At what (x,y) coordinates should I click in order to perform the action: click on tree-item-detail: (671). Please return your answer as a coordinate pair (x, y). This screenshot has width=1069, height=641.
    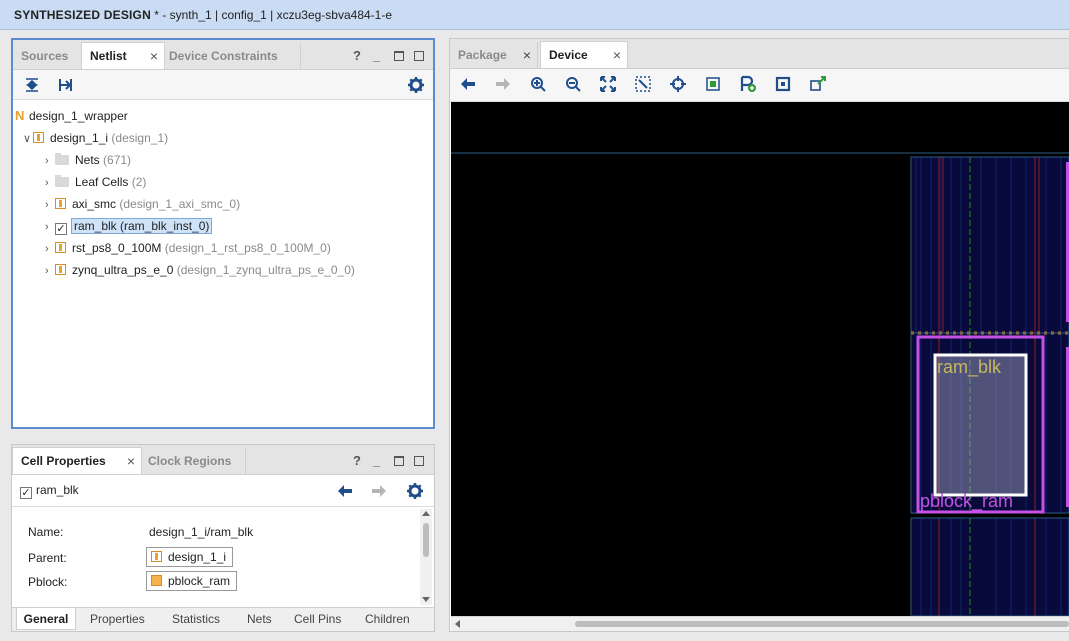
    Looking at the image, I should click on (117, 160).